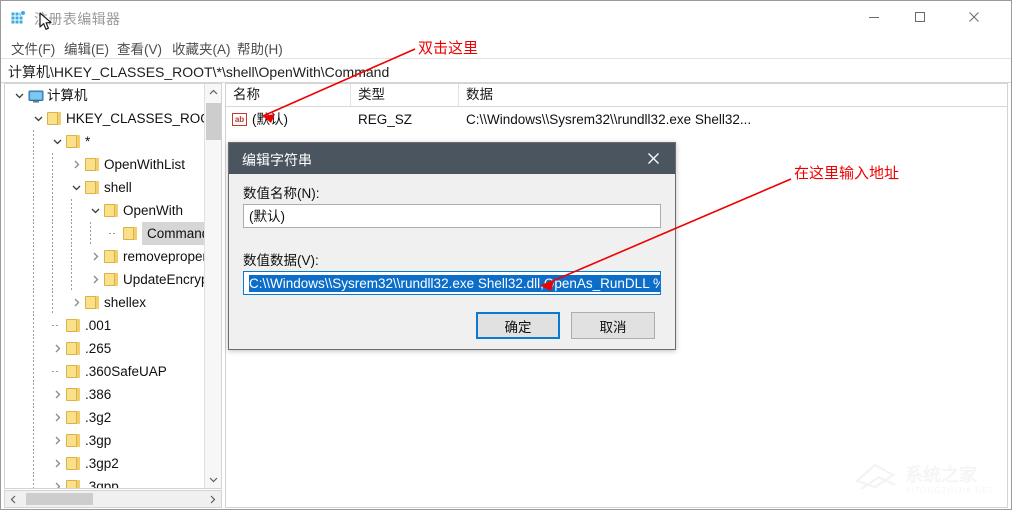 This screenshot has height=511, width=1012. I want to click on column-header-type: 类型, so click(405, 95).